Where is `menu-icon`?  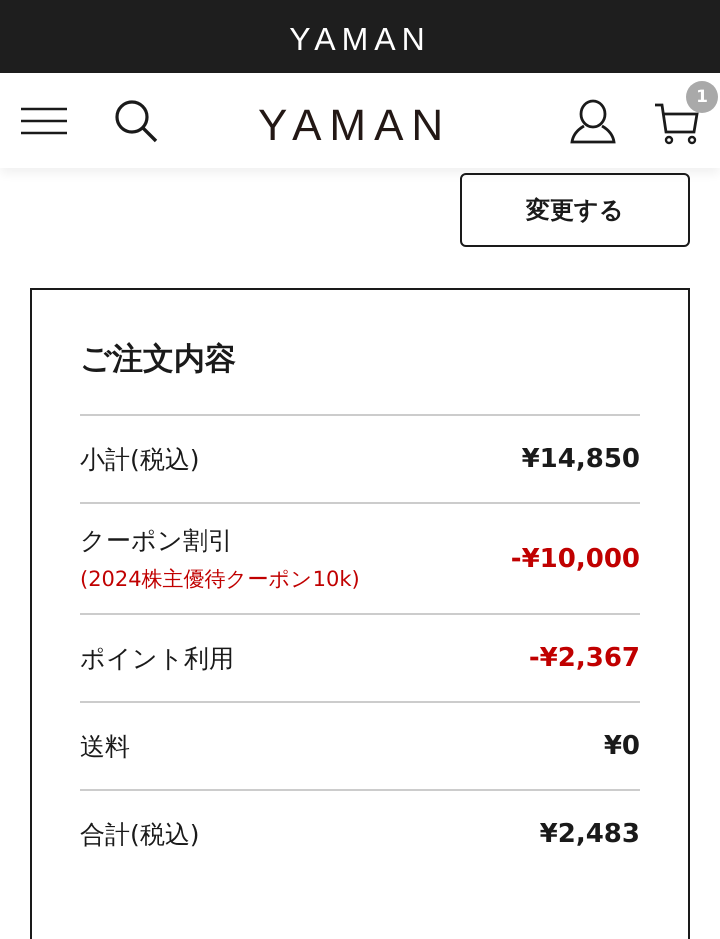
menu-icon is located at coordinates (44, 120).